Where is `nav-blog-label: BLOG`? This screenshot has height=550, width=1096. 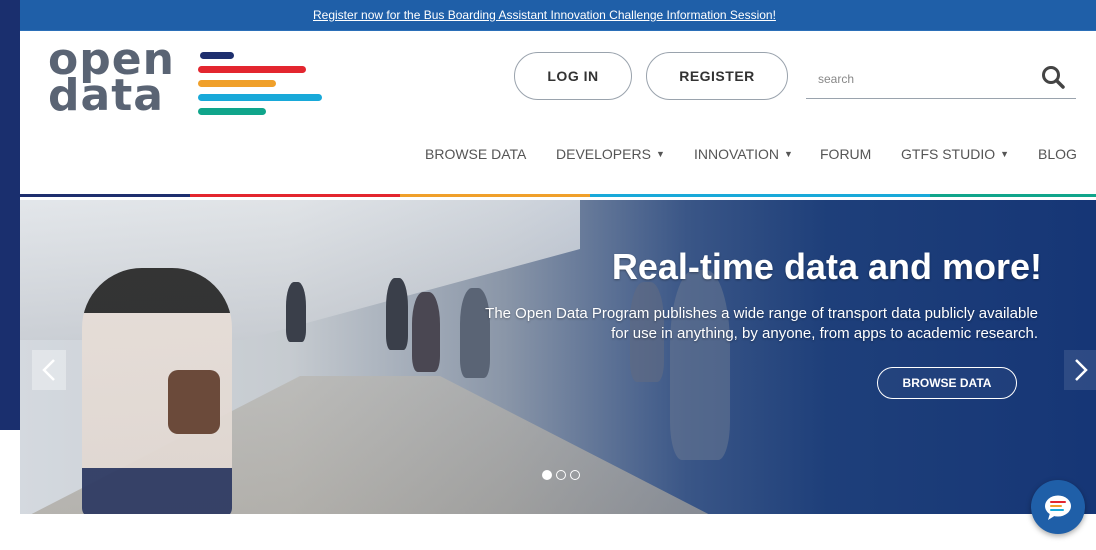 nav-blog-label: BLOG is located at coordinates (1057, 154).